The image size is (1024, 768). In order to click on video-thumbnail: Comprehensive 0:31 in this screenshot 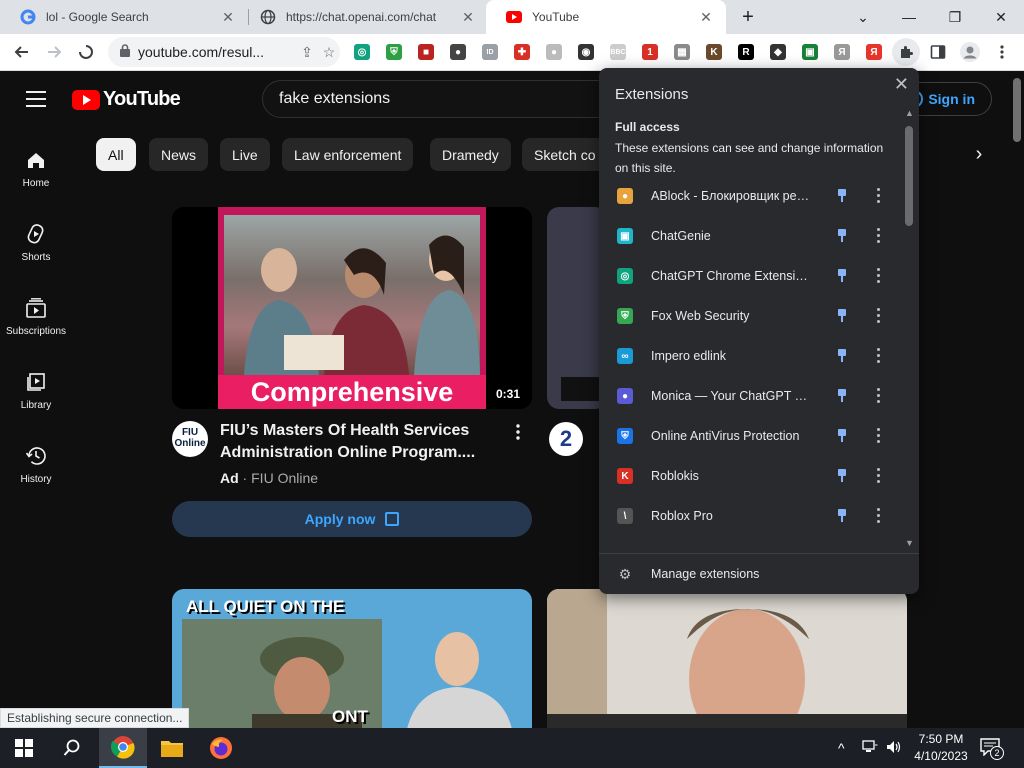, I will do `click(352, 308)`.